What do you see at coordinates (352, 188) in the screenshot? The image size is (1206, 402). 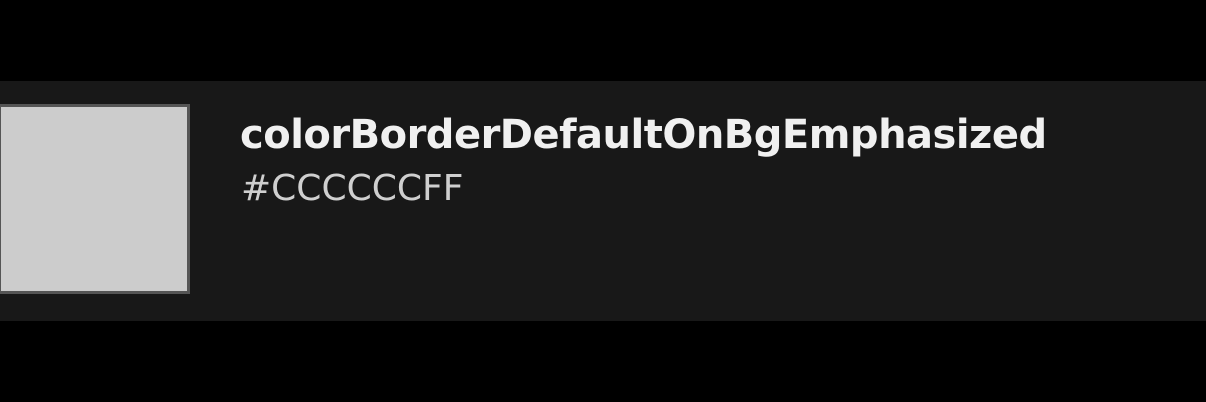 I see `token-hex-value: #CCCCCCFF` at bounding box center [352, 188].